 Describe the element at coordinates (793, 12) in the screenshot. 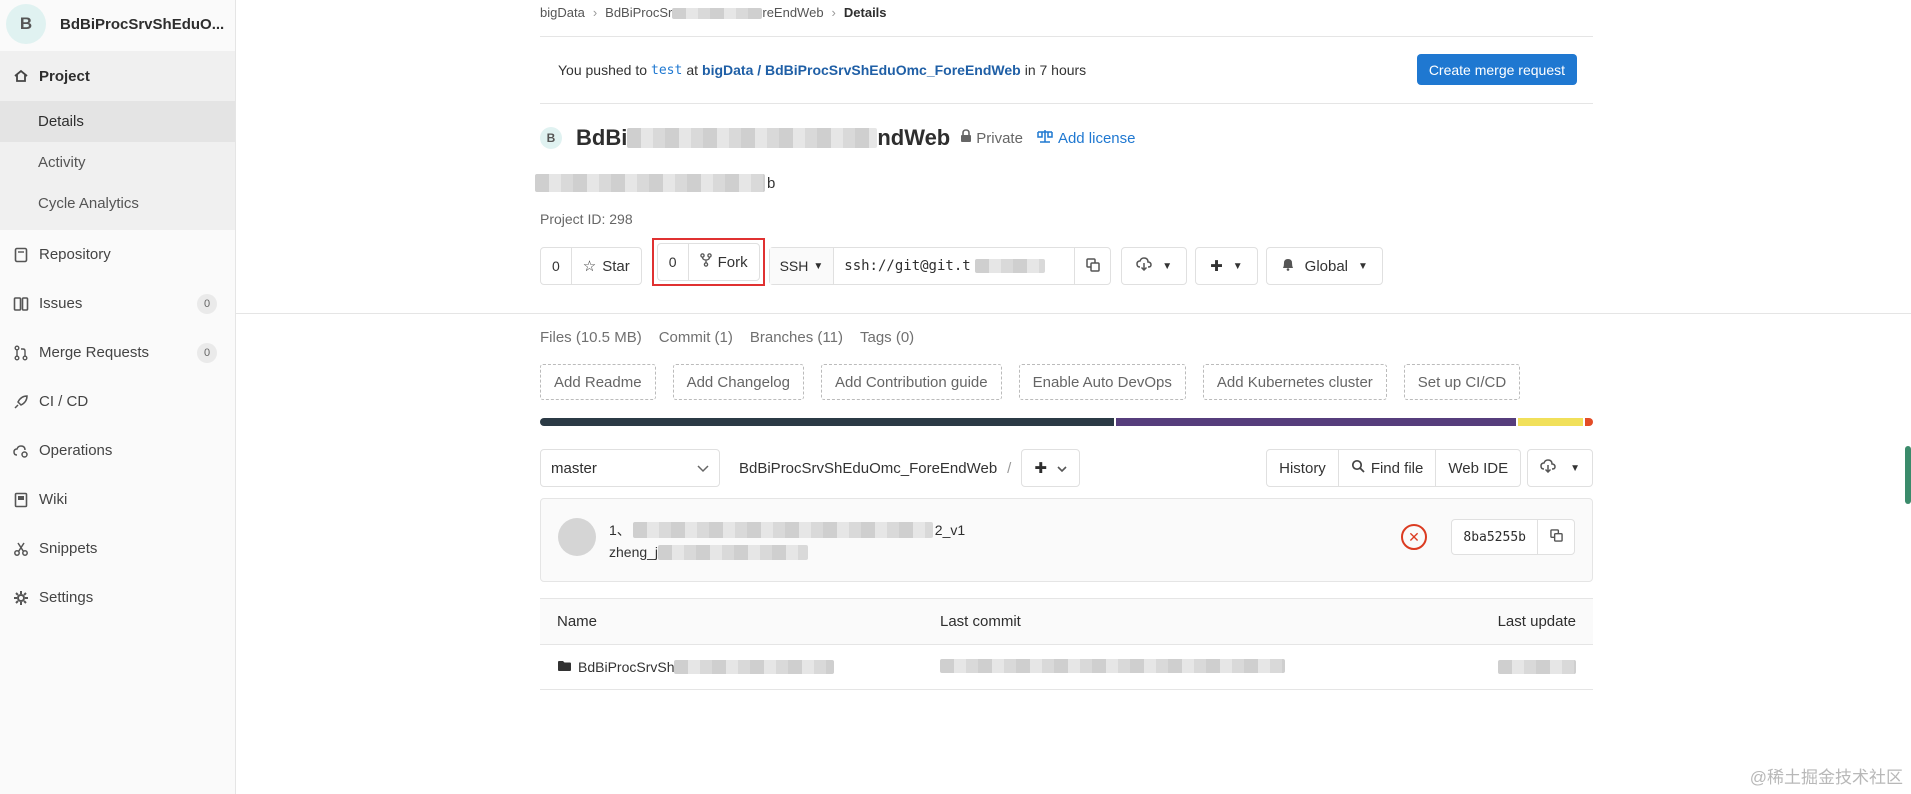

I see `breadcrumb-project-end: reEndWeb` at that location.